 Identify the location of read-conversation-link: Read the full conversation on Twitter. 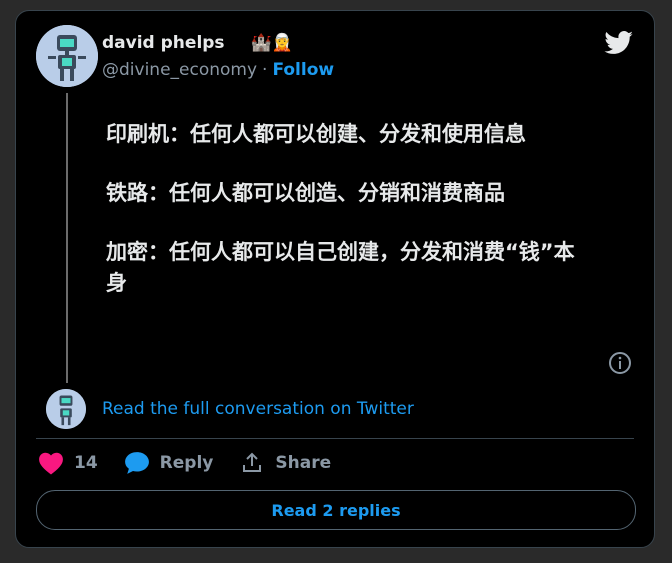
(258, 409).